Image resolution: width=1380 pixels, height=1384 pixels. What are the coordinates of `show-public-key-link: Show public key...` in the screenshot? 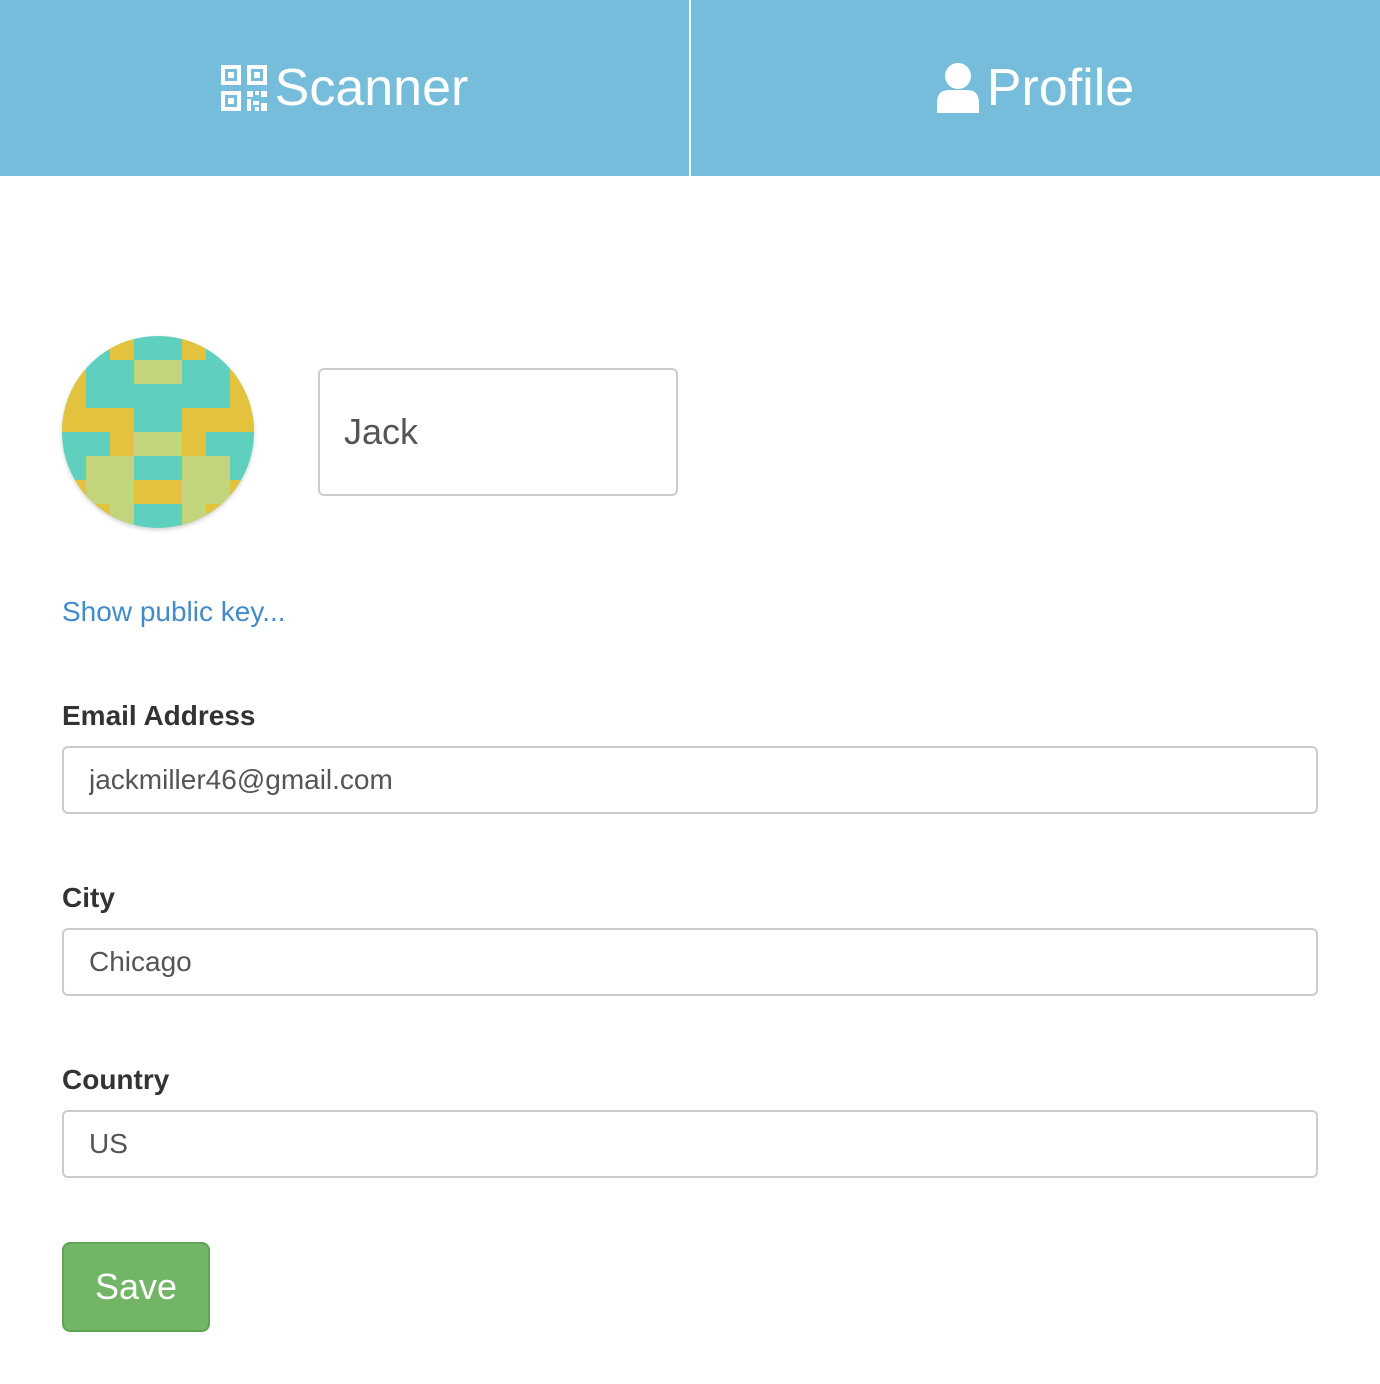 It's located at (174, 612).